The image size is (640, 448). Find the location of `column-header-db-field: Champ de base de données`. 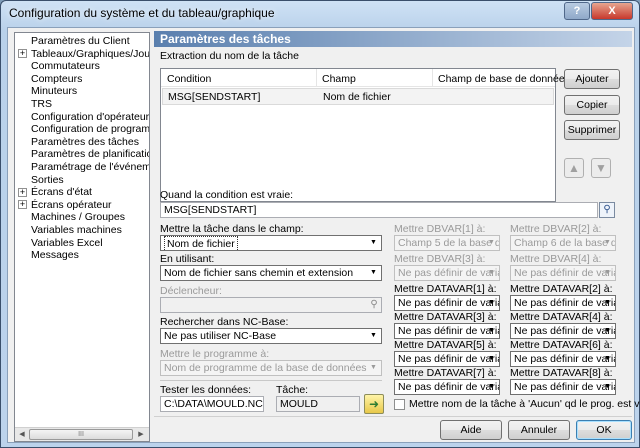

column-header-db-field: Champ de base de données is located at coordinates (504, 79).